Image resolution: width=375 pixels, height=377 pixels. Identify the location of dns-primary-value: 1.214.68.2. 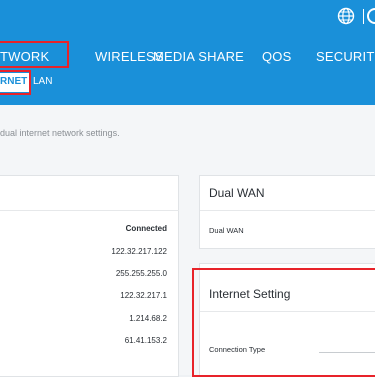
(148, 318).